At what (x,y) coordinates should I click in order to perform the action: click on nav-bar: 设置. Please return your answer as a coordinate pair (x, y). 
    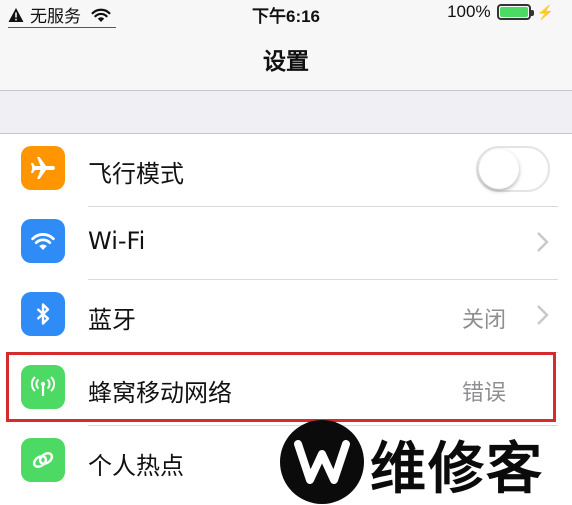
    Looking at the image, I should click on (286, 59).